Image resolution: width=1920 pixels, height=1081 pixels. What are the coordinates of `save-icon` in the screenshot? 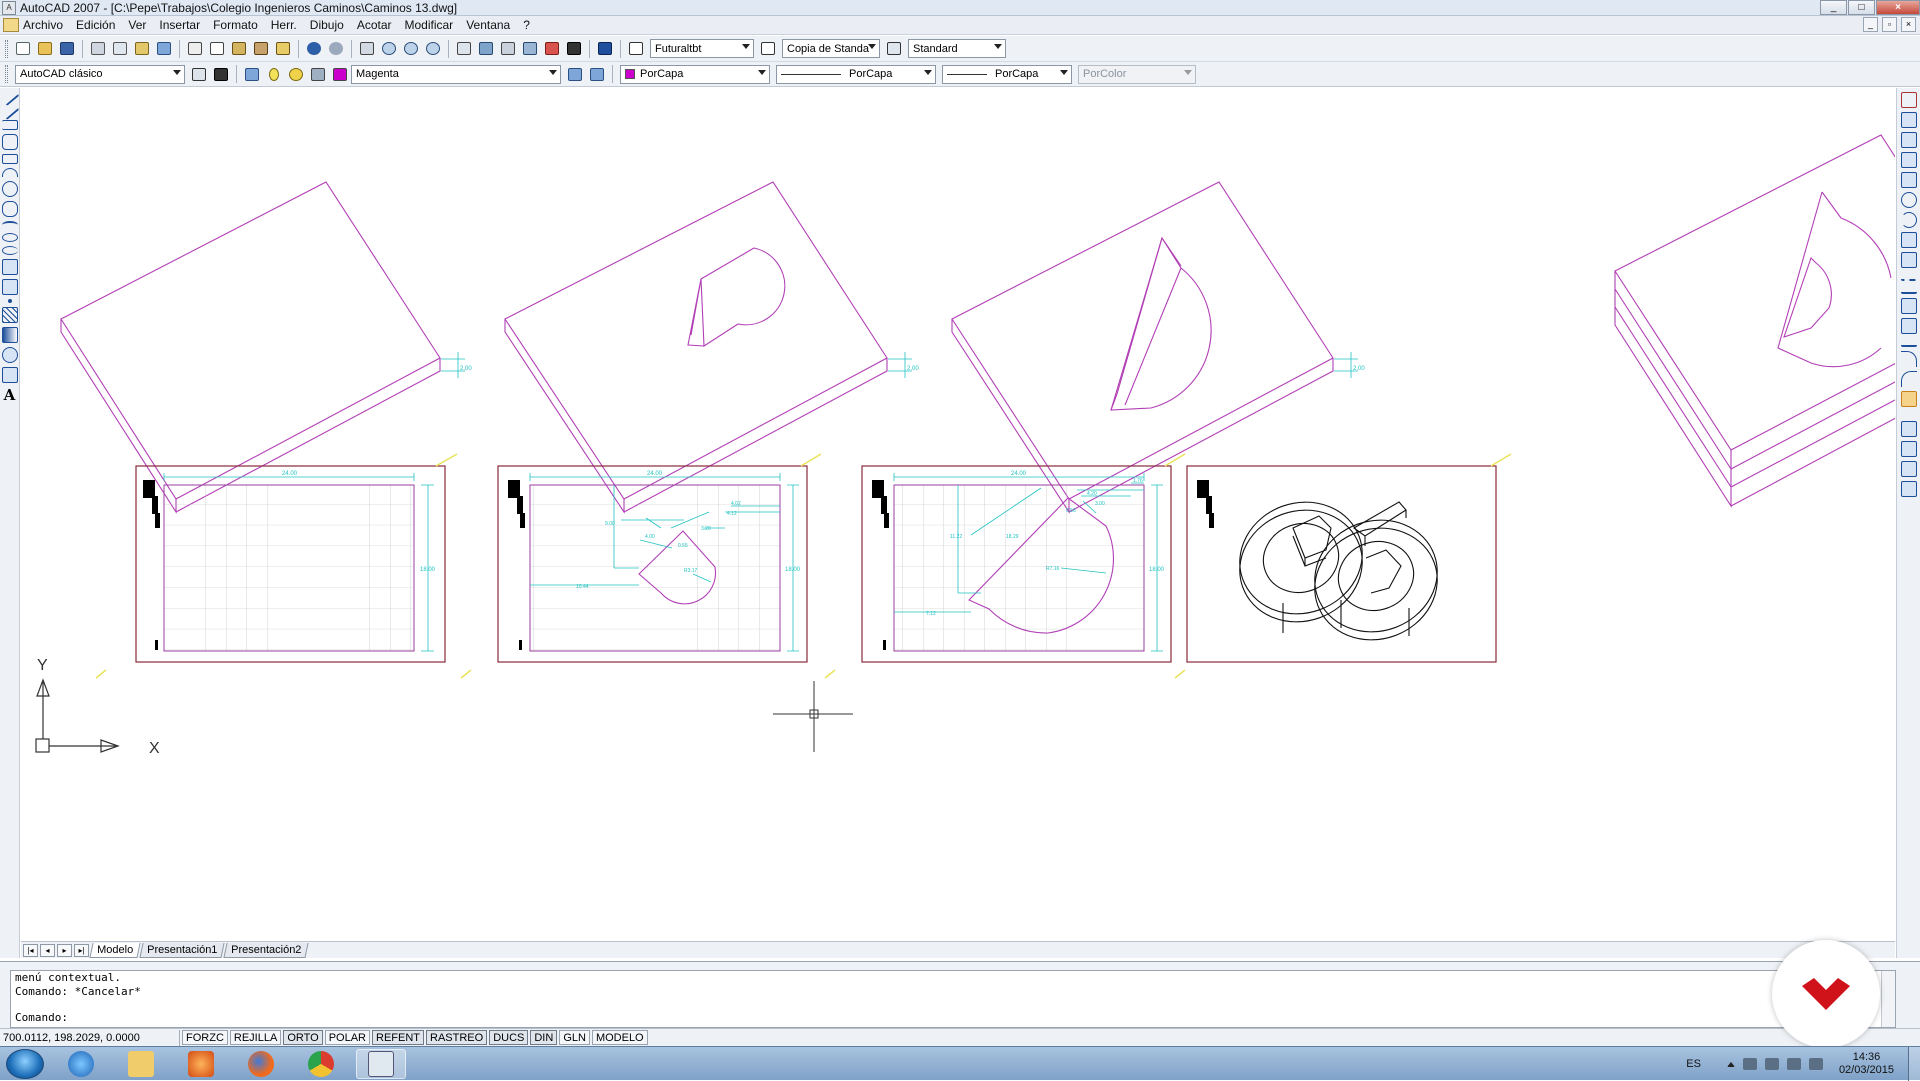 It's located at (67, 49).